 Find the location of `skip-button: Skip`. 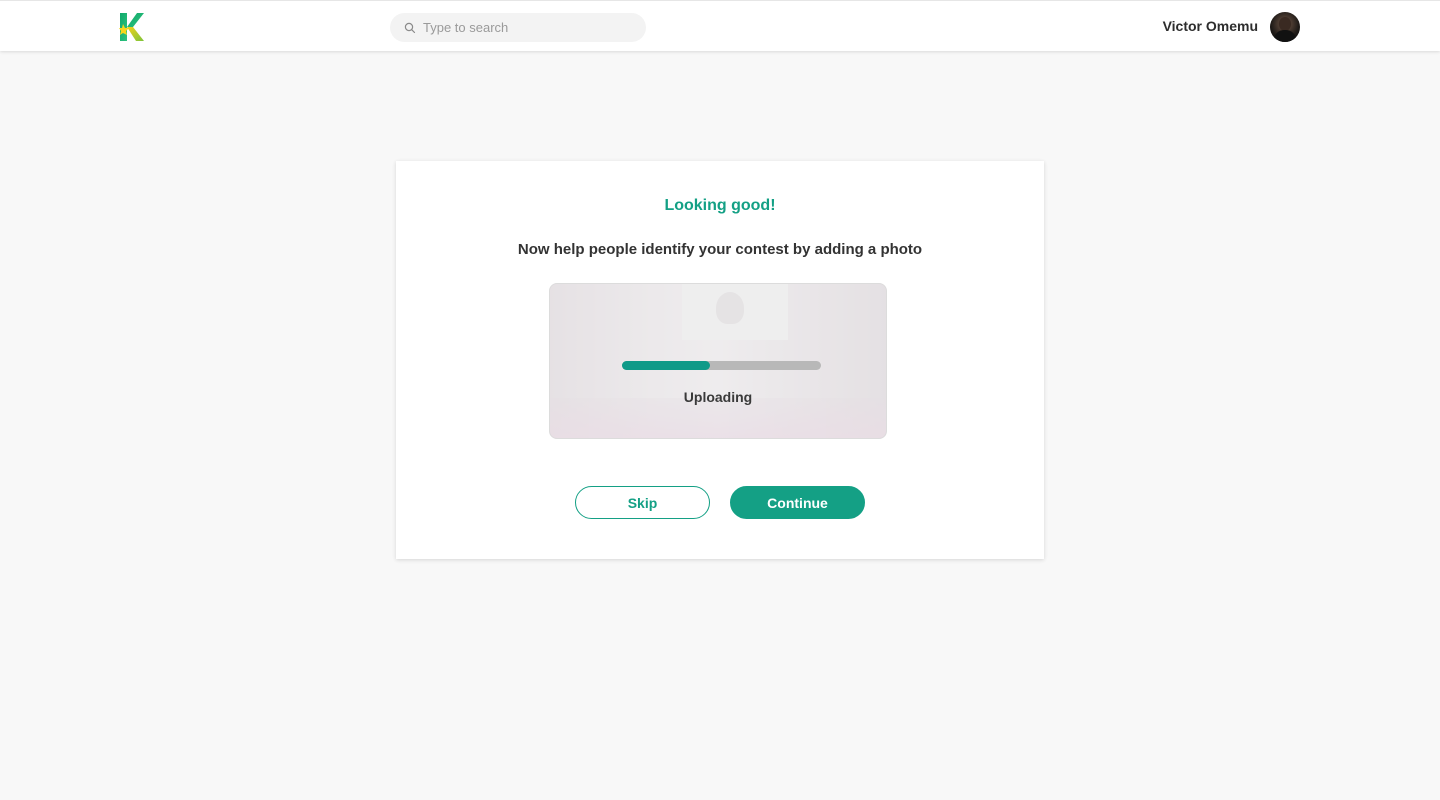

skip-button: Skip is located at coordinates (642, 502).